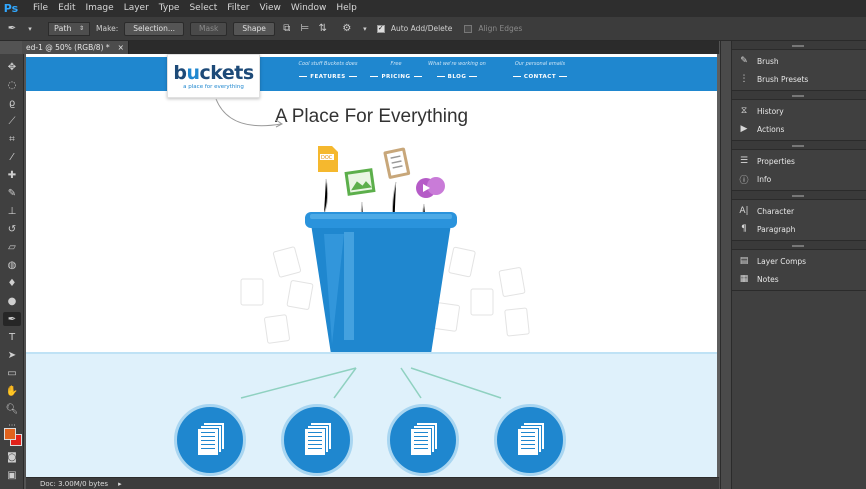  Describe the element at coordinates (799, 129) in the screenshot. I see `panel-actions: ▶ Actions` at that location.